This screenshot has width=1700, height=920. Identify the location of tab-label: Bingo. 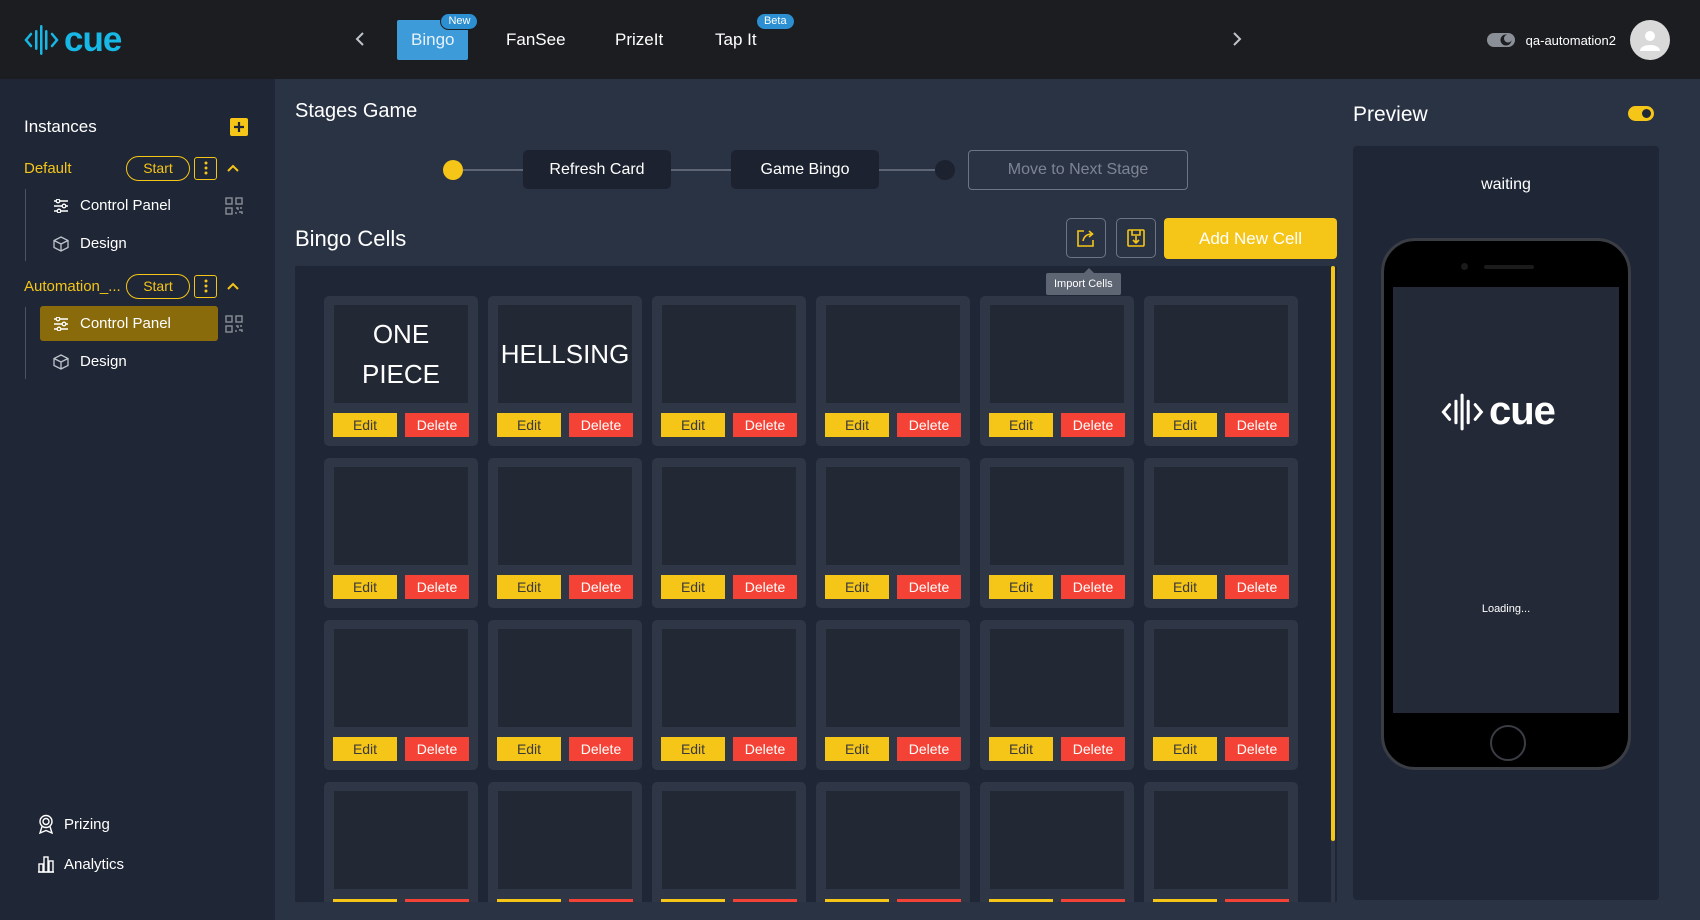
(433, 39).